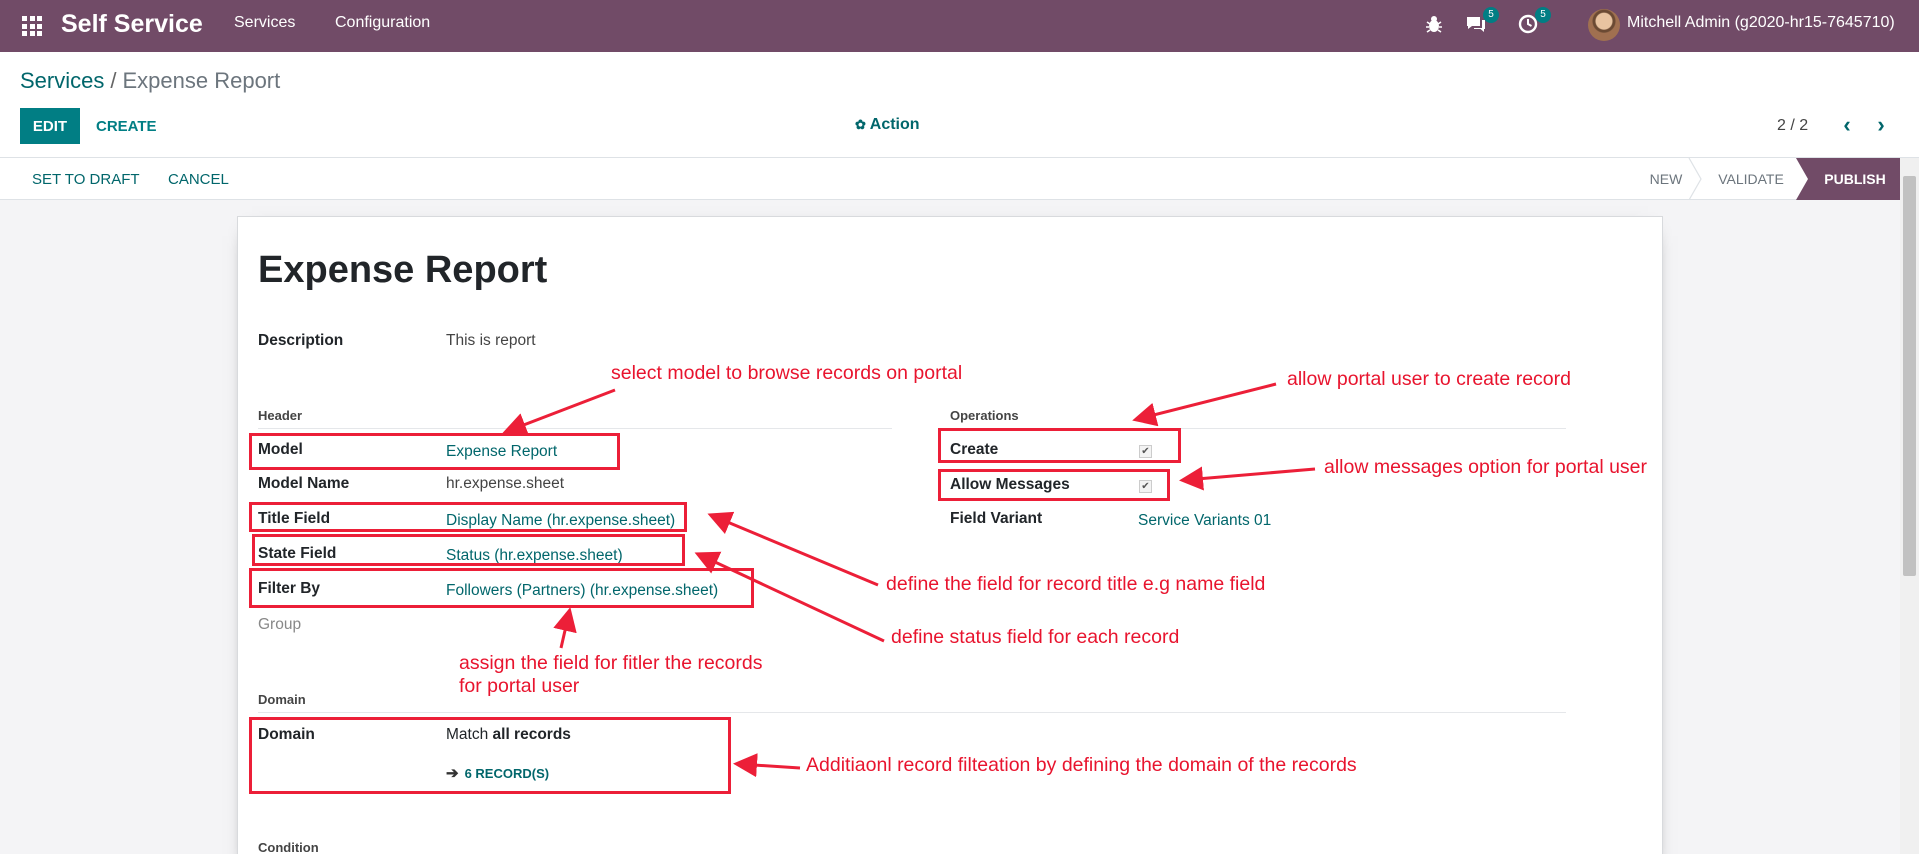 The image size is (1919, 854). What do you see at coordinates (86, 179) in the screenshot?
I see `set-to-draft-button: SET TO DRAFT` at bounding box center [86, 179].